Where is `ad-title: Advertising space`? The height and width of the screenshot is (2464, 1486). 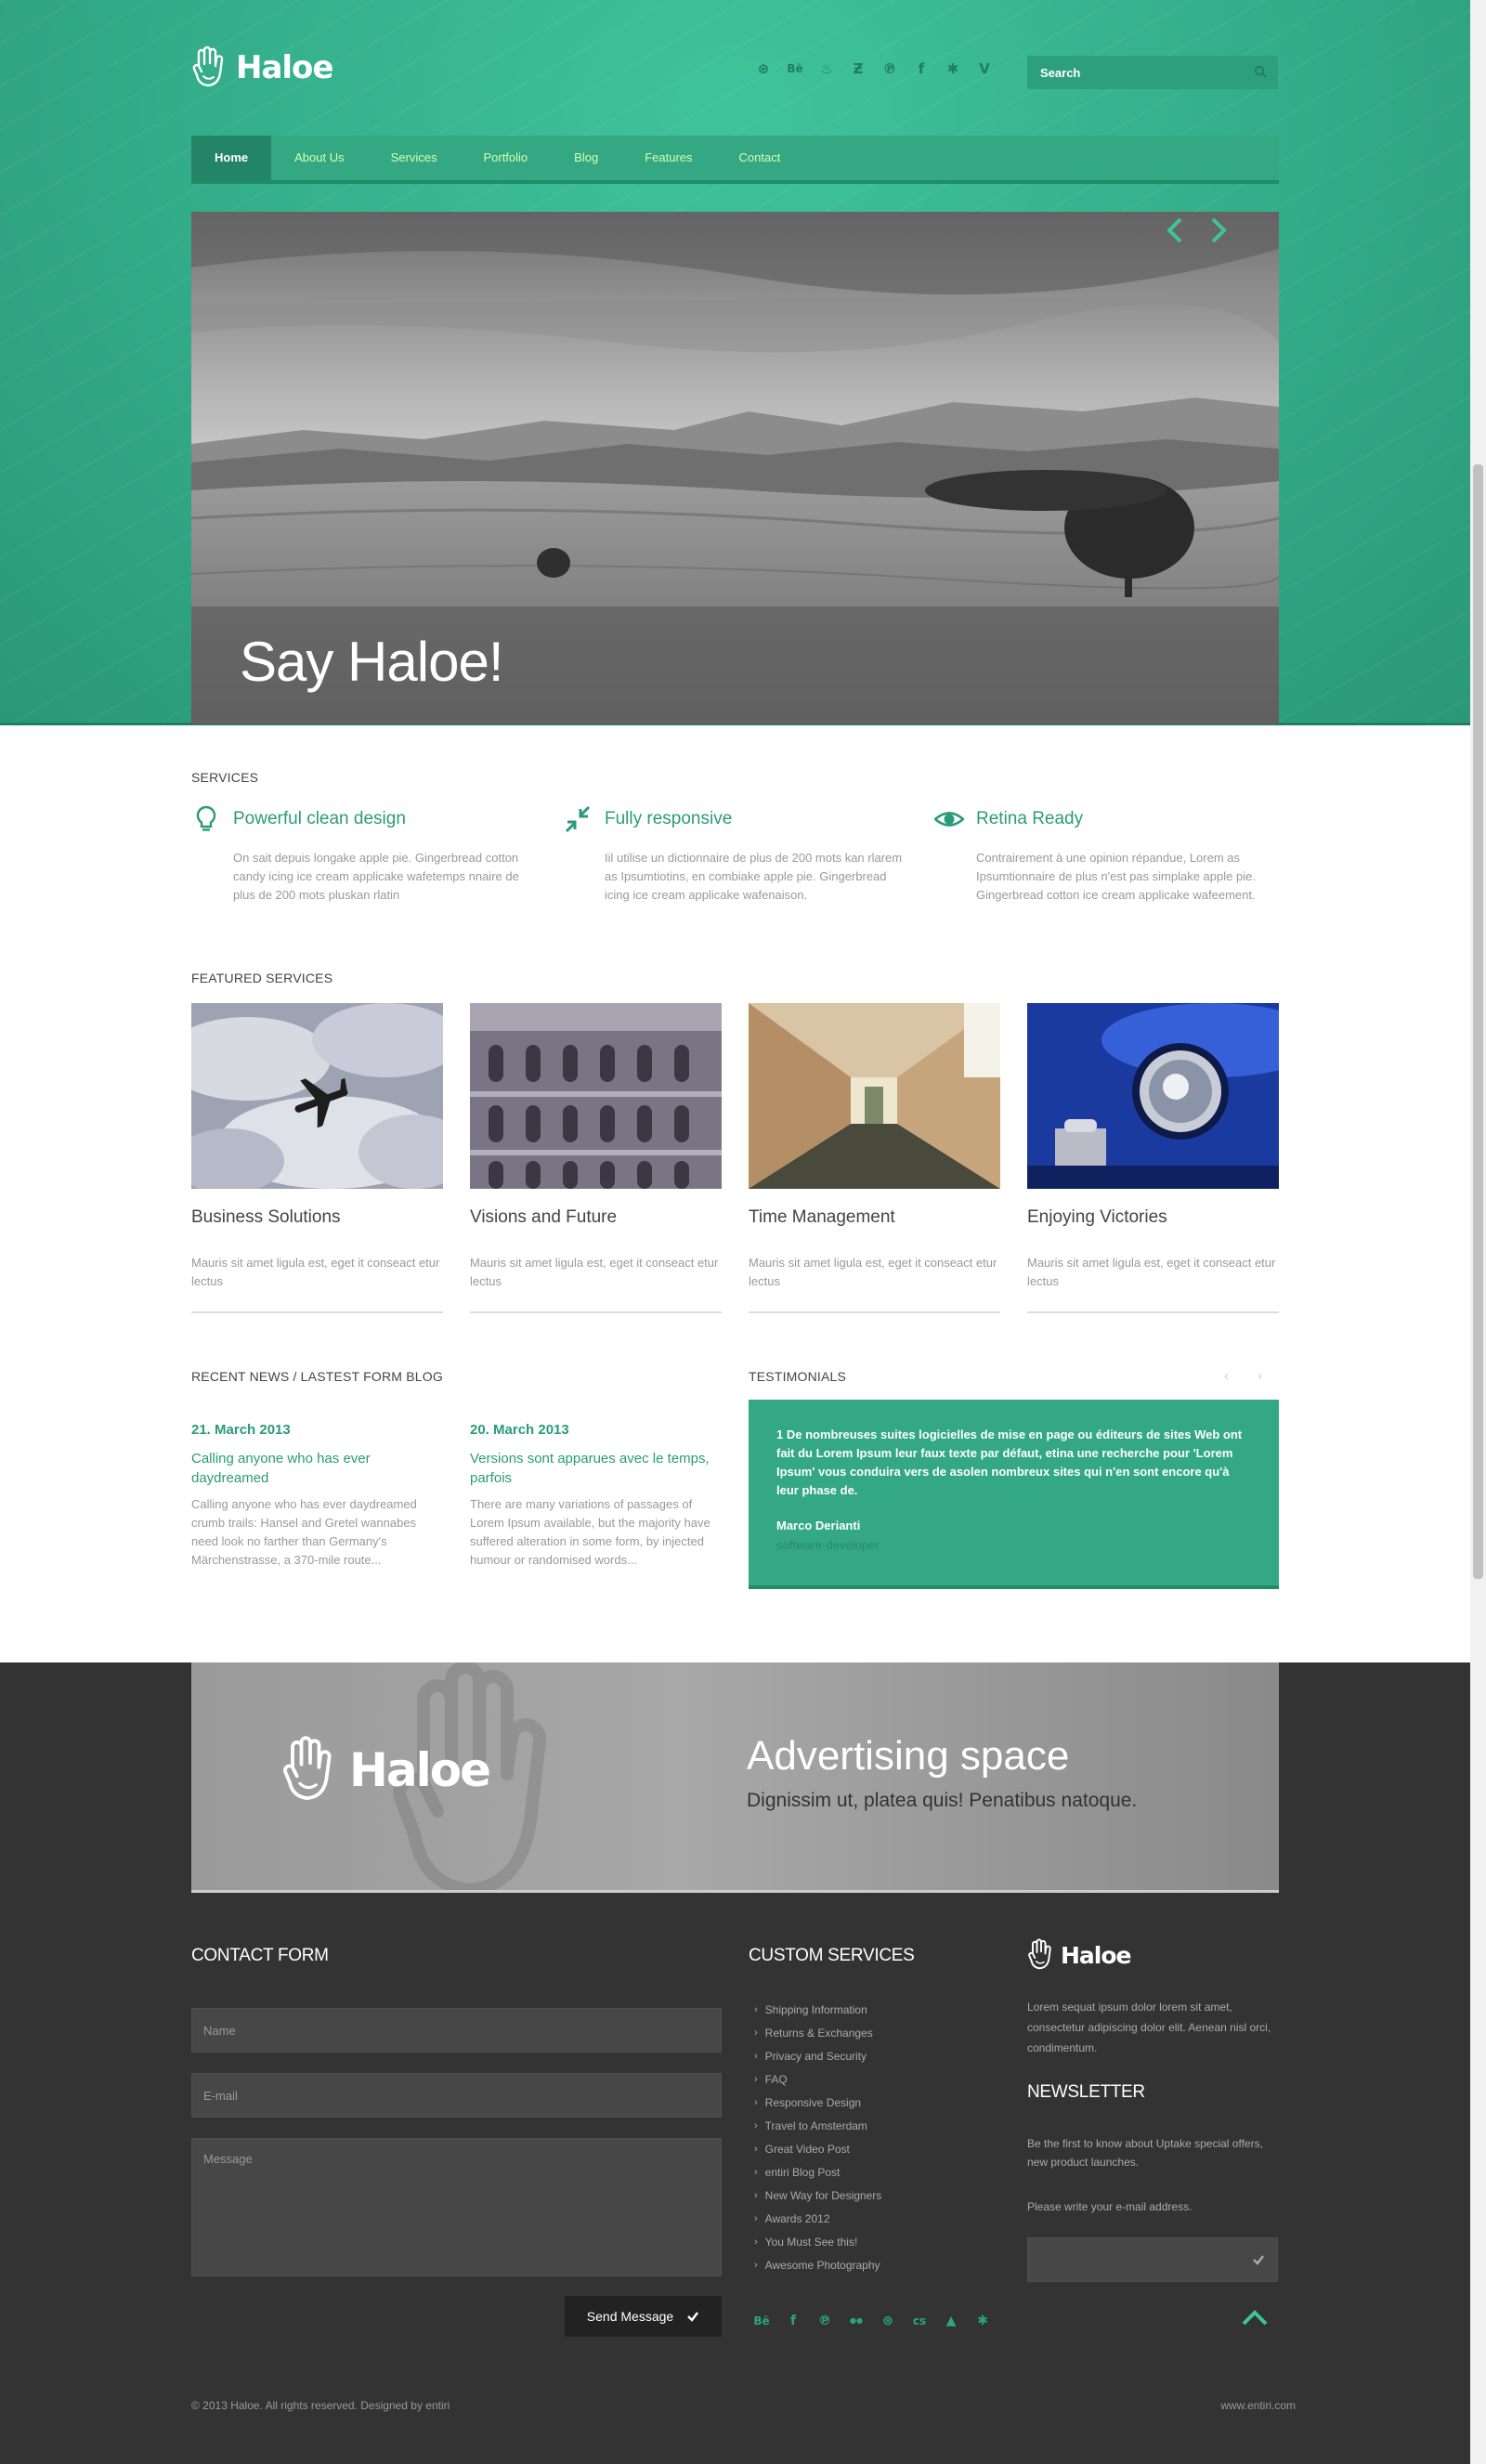
ad-title: Advertising space is located at coordinates (908, 1756).